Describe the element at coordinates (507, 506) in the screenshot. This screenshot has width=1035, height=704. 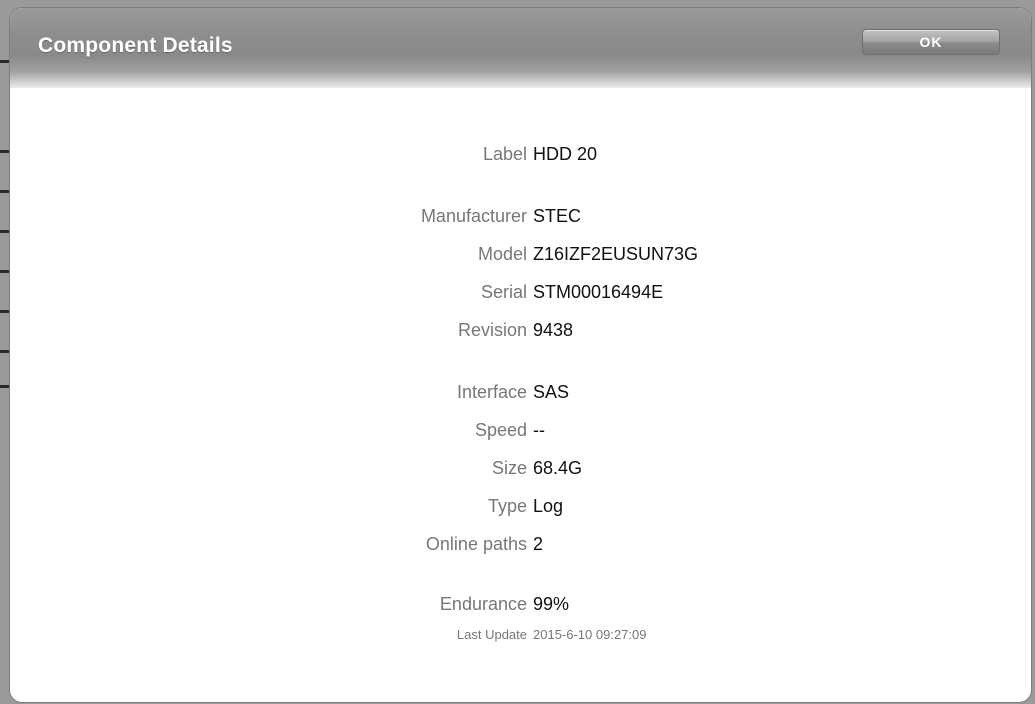
I see `field-label: Type` at that location.